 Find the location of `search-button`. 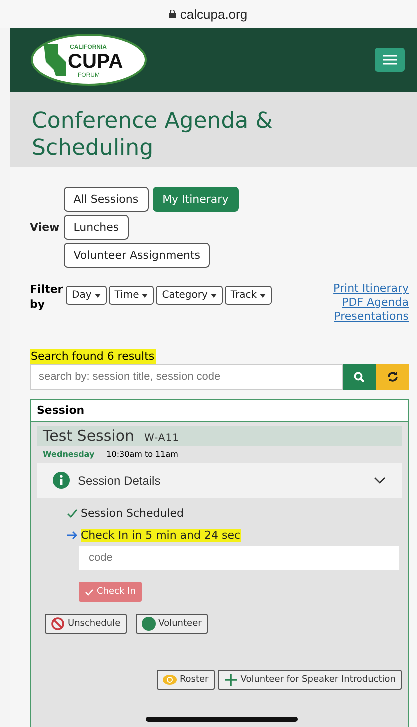

search-button is located at coordinates (359, 377).